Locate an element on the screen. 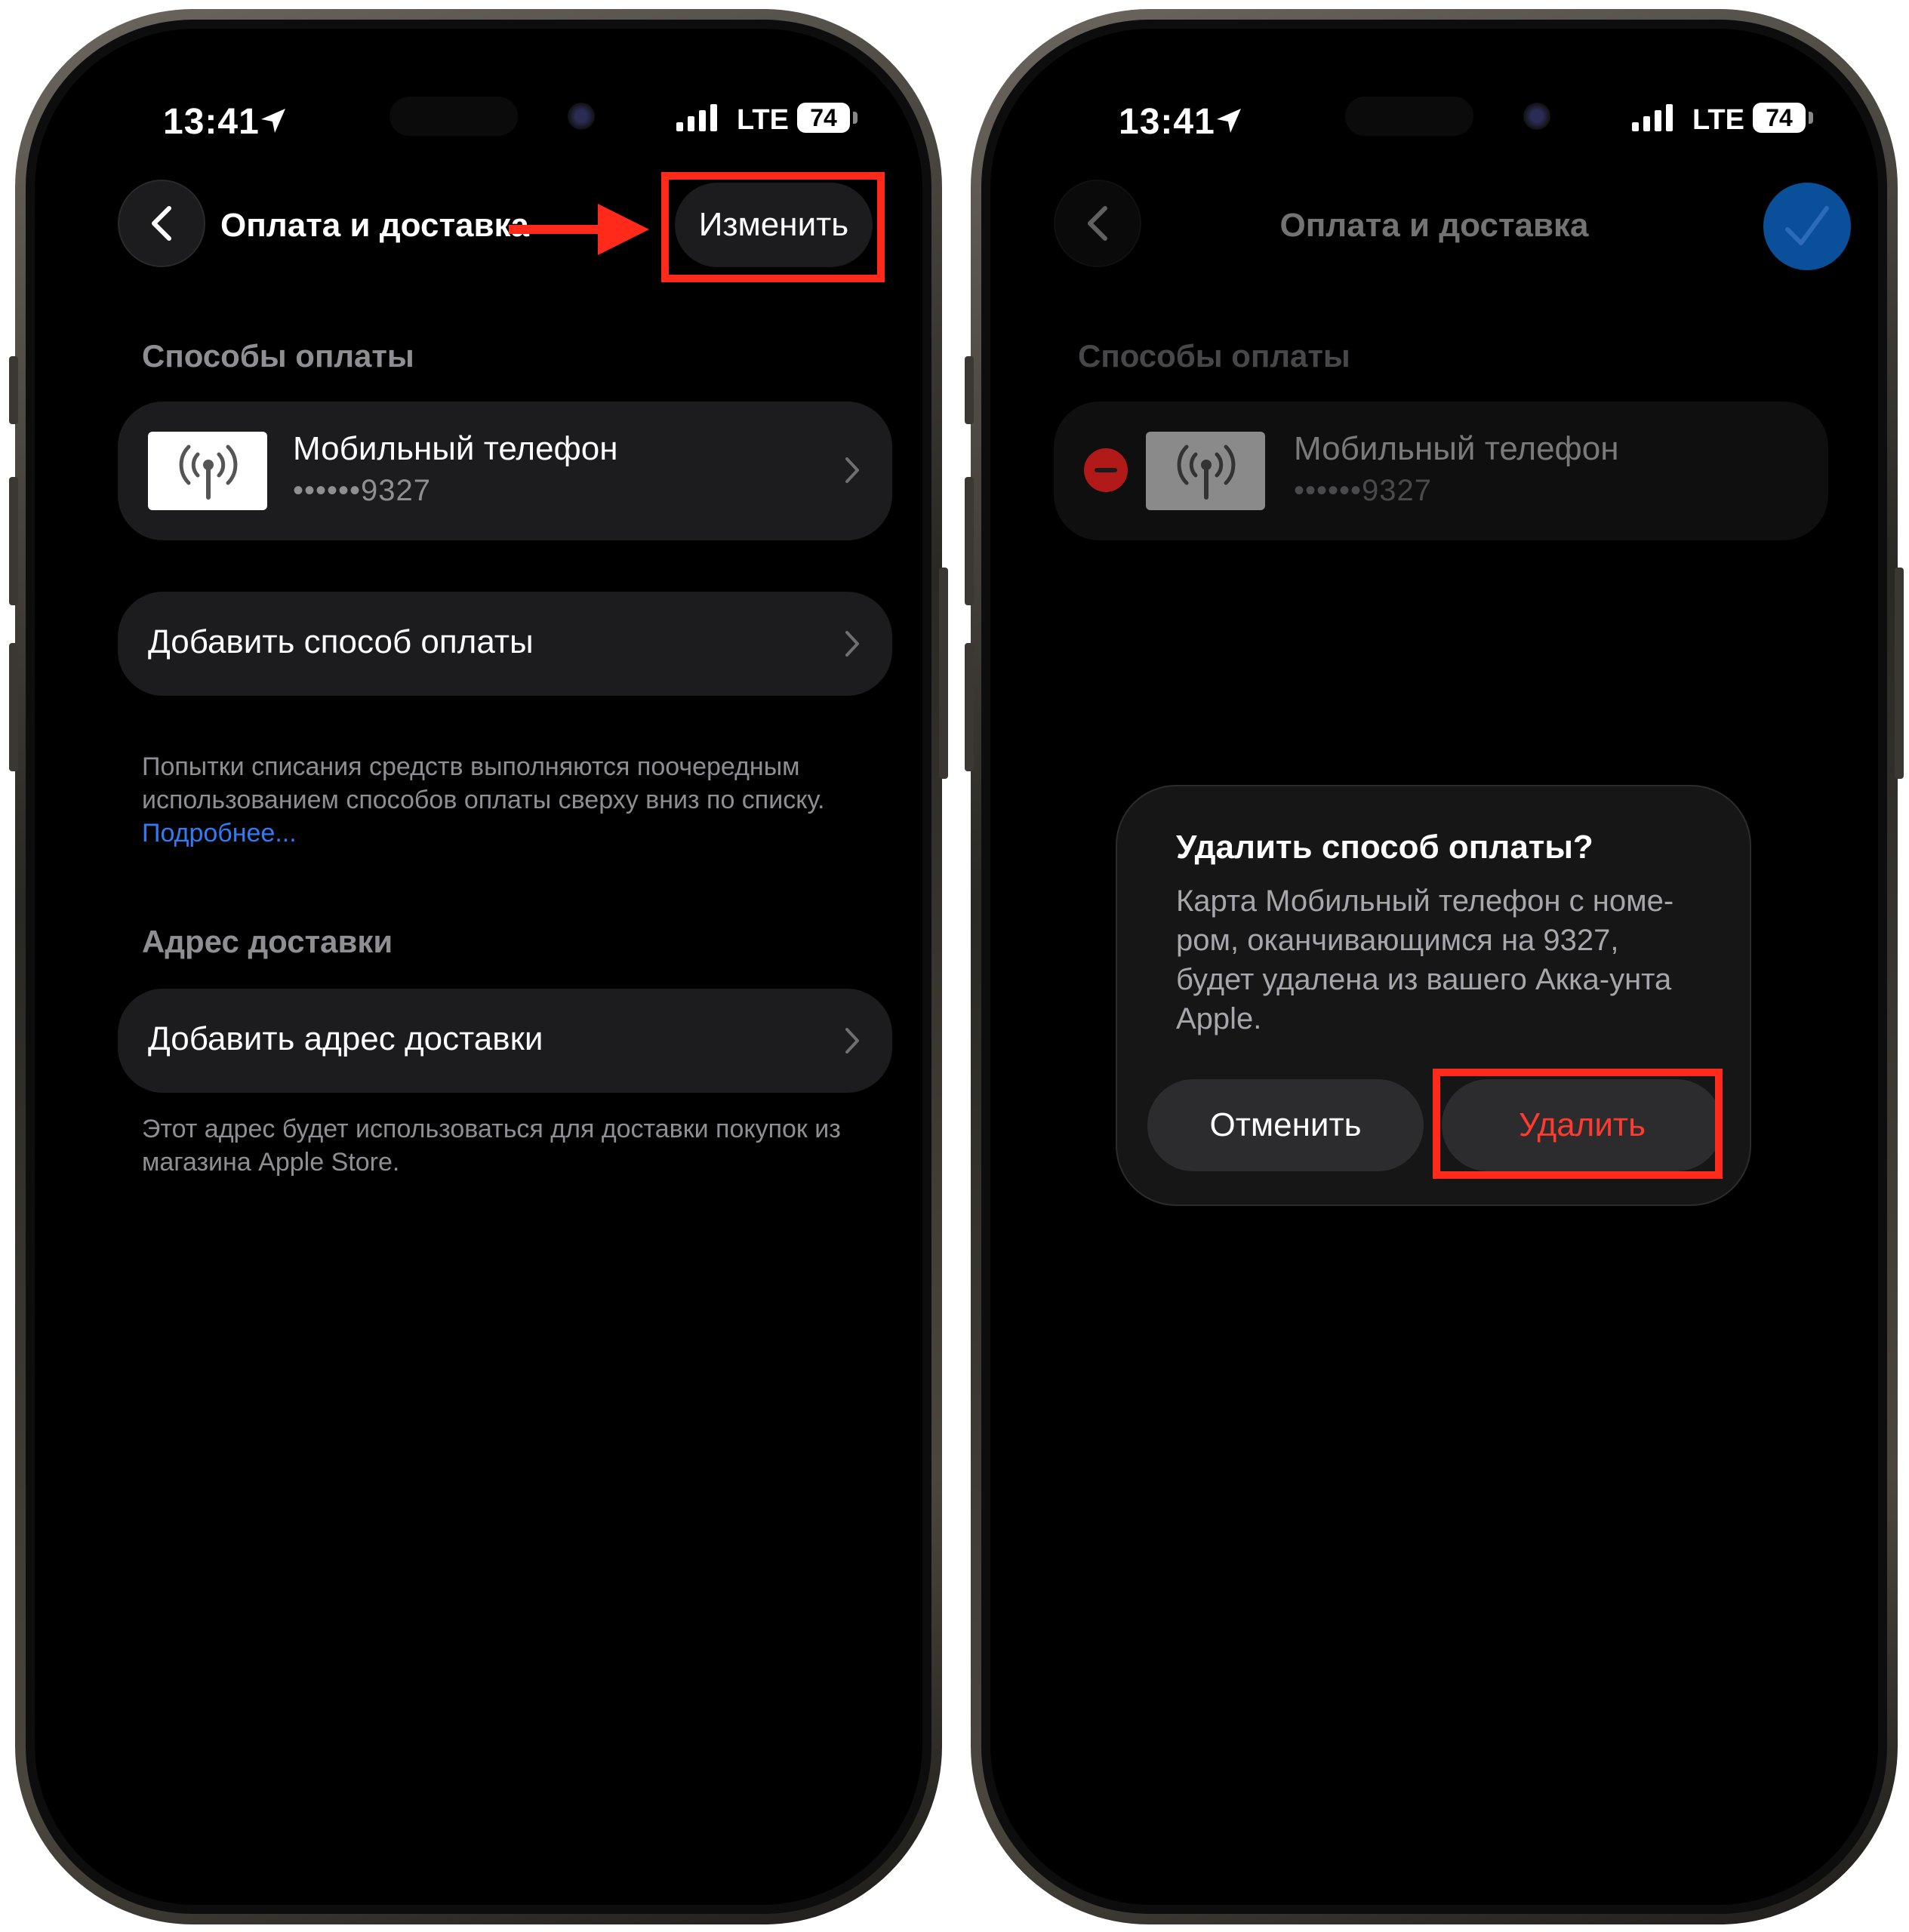 This screenshot has width=1909, height=1932. back-button is located at coordinates (162, 223).